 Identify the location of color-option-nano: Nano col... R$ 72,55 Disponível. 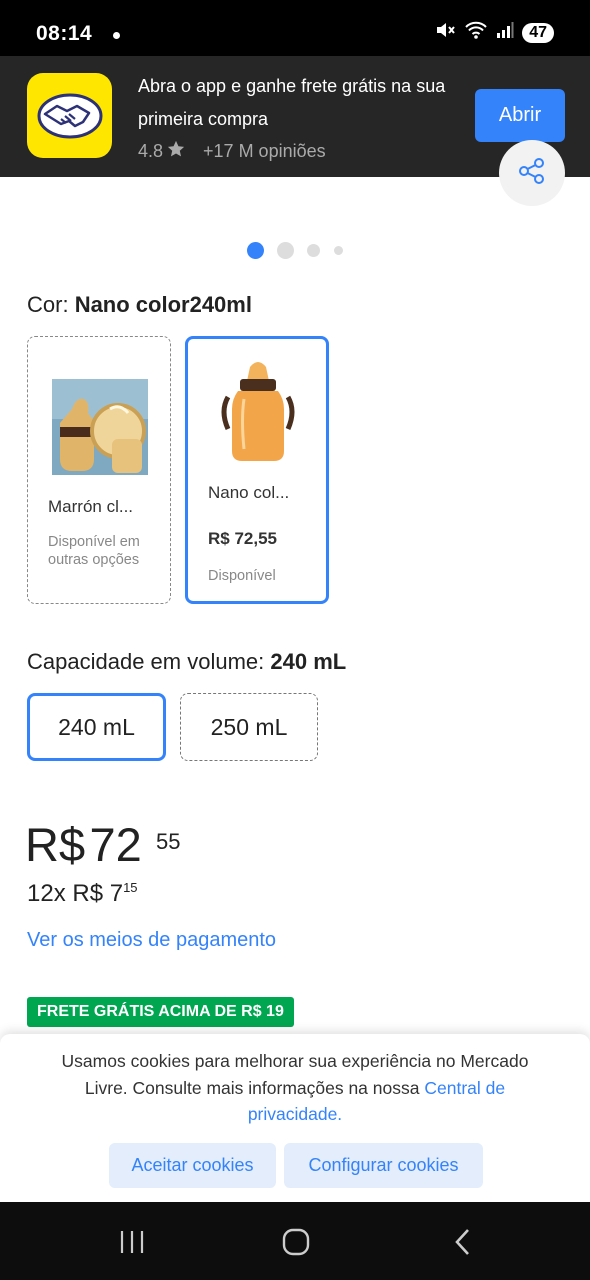
(257, 470).